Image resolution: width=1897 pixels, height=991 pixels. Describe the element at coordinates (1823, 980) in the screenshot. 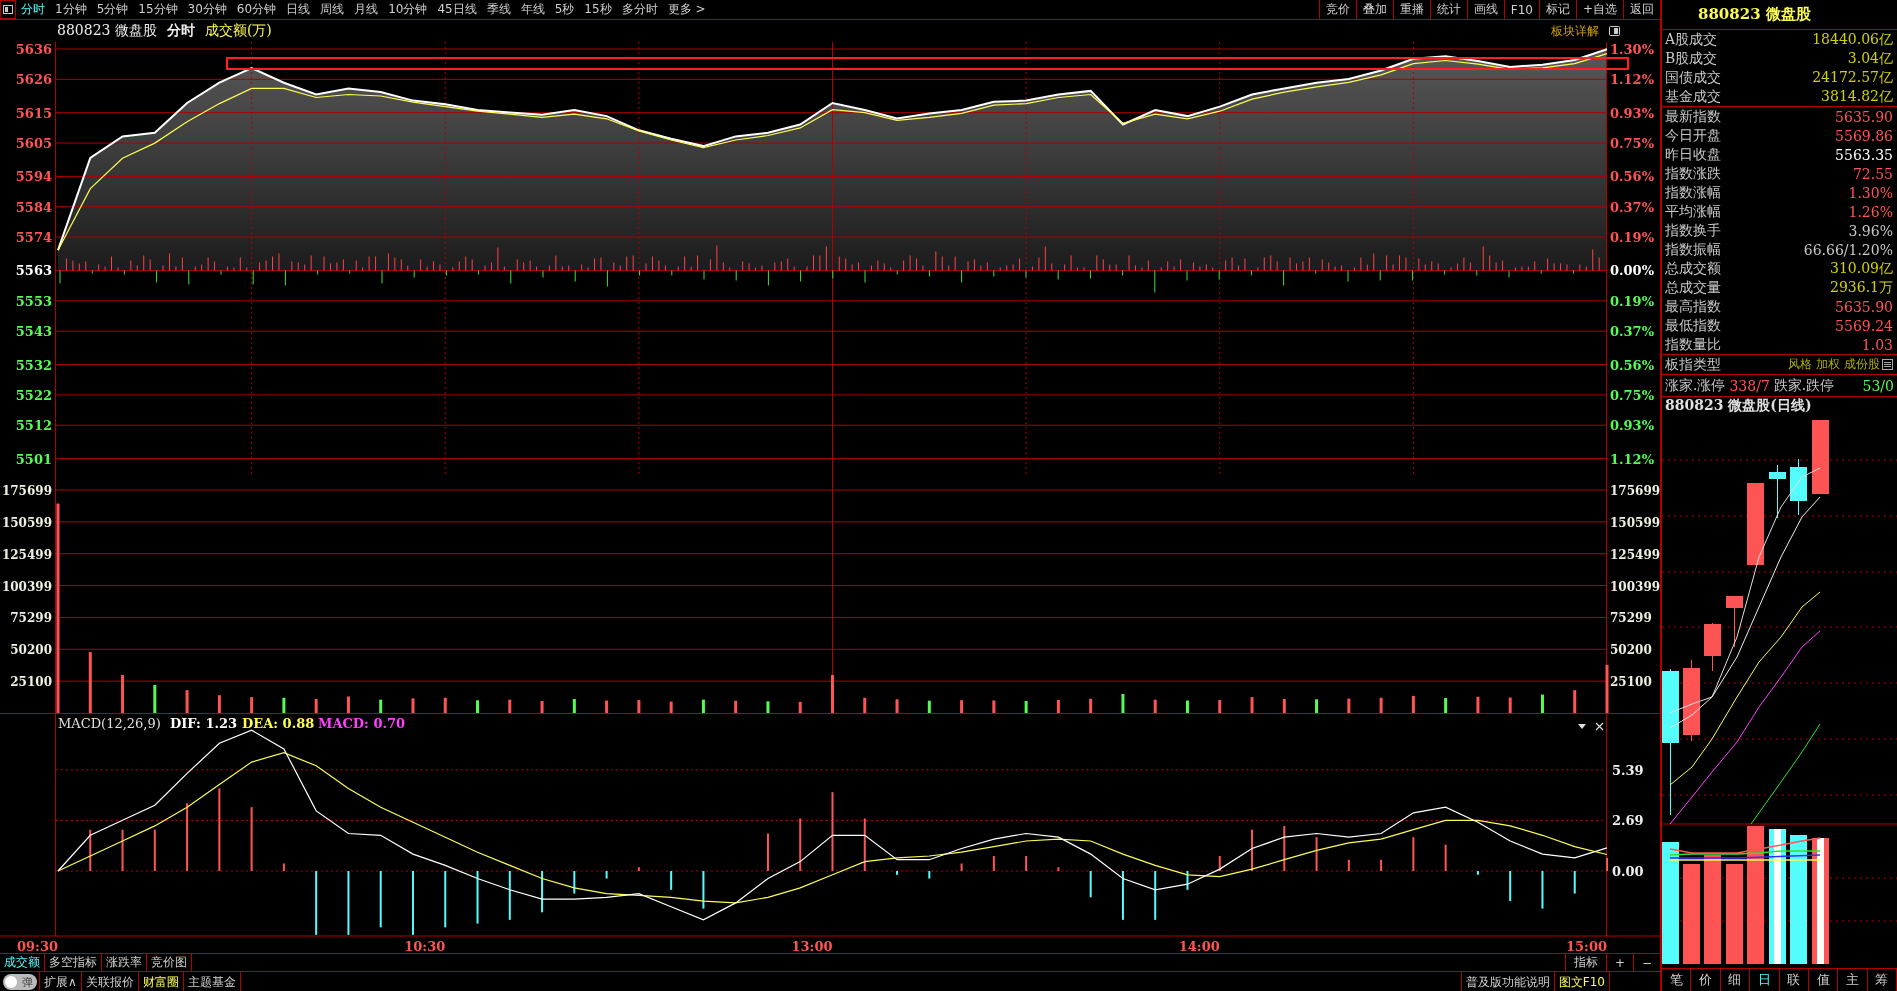

I see `panel-tab: 值` at that location.